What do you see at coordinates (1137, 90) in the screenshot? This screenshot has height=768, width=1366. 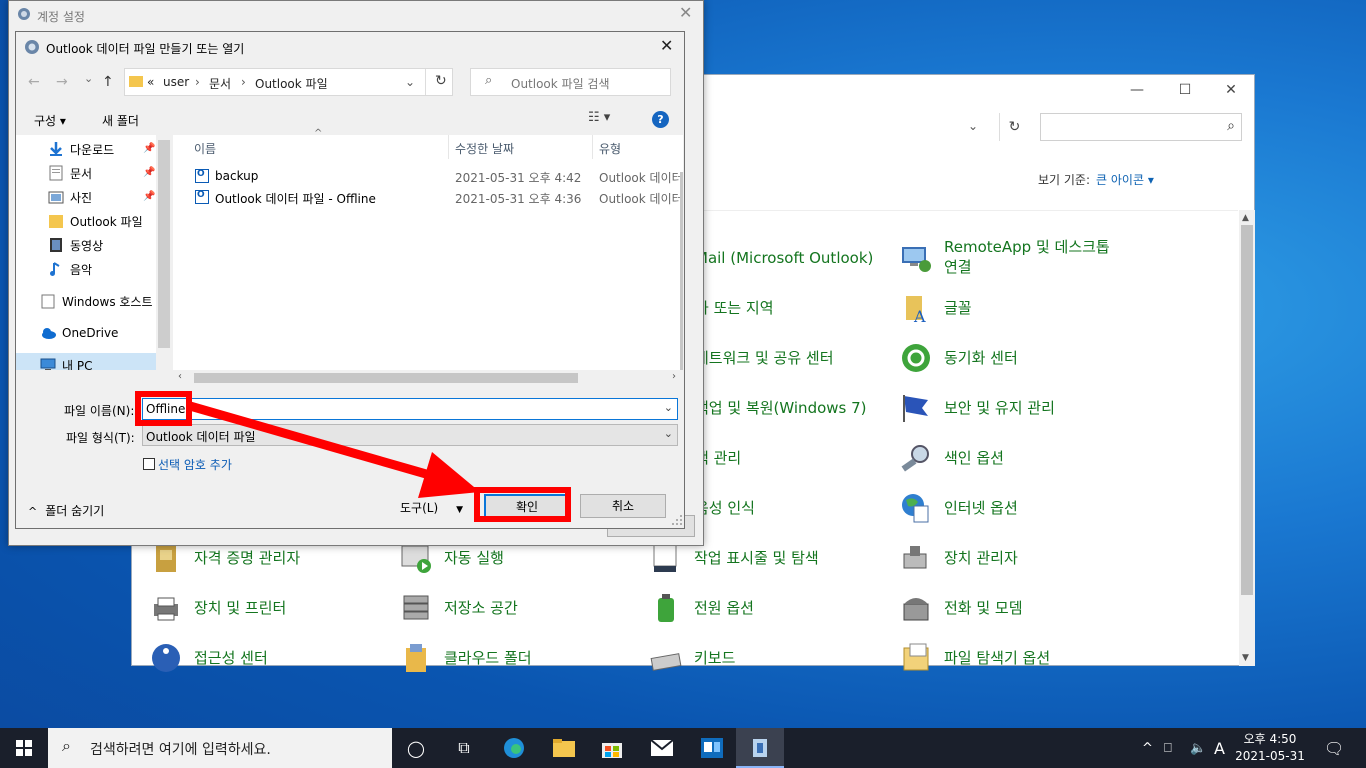 I see `minimize-button: —` at bounding box center [1137, 90].